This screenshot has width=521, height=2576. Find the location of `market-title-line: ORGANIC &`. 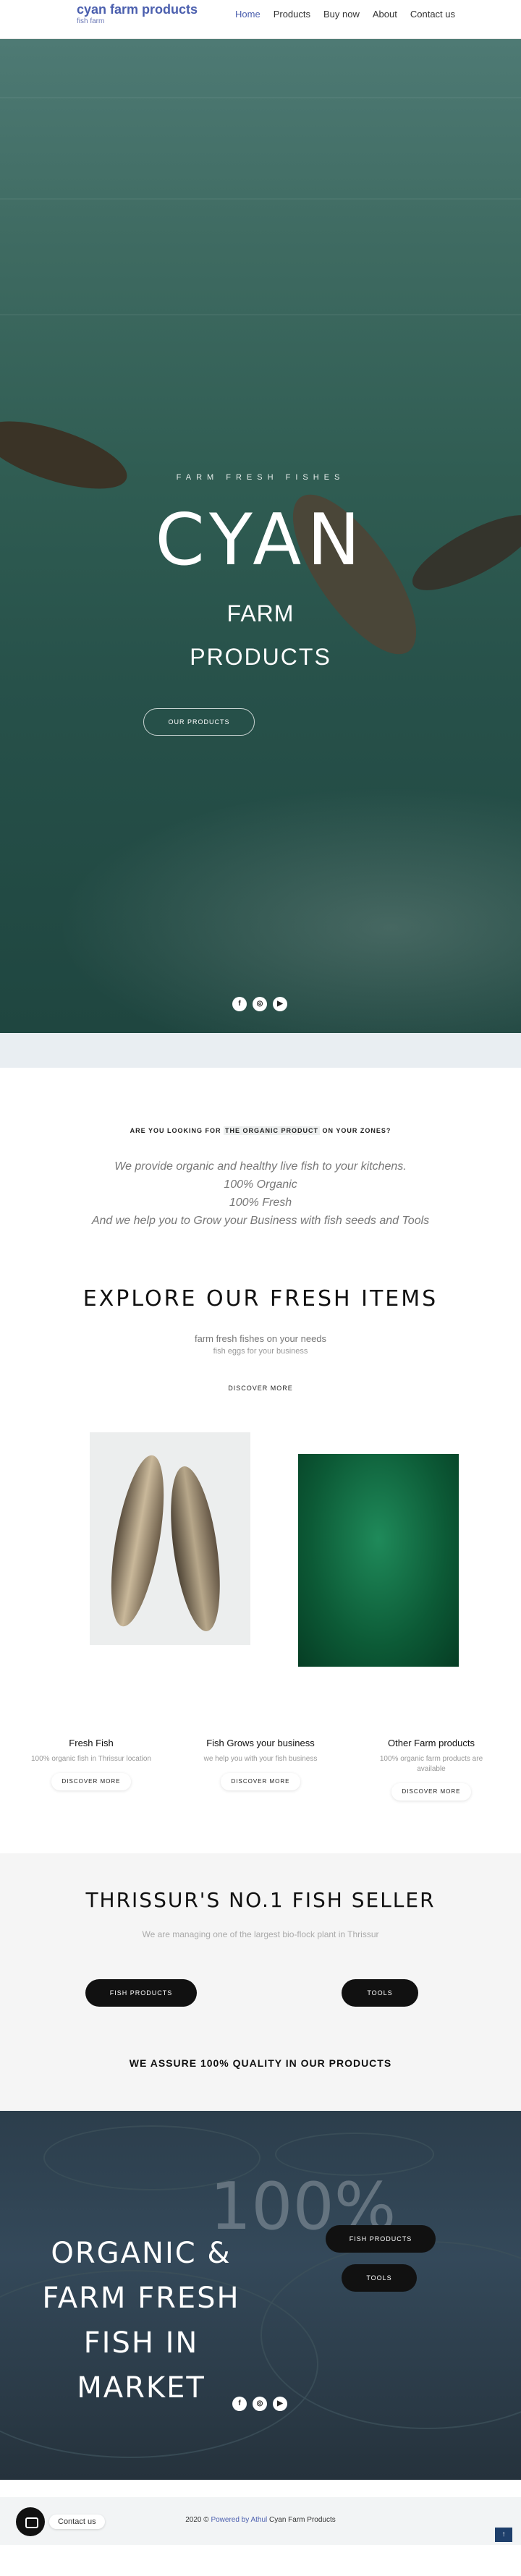

market-title-line: ORGANIC & is located at coordinates (141, 2253).